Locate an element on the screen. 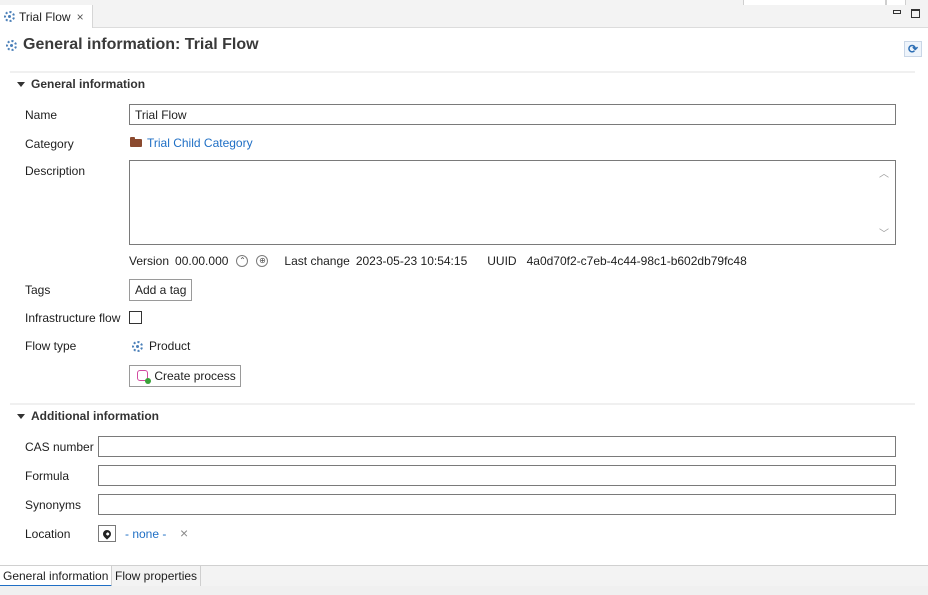 The width and height of the screenshot is (928, 595). cas-number-label: CAS number is located at coordinates (59, 447).